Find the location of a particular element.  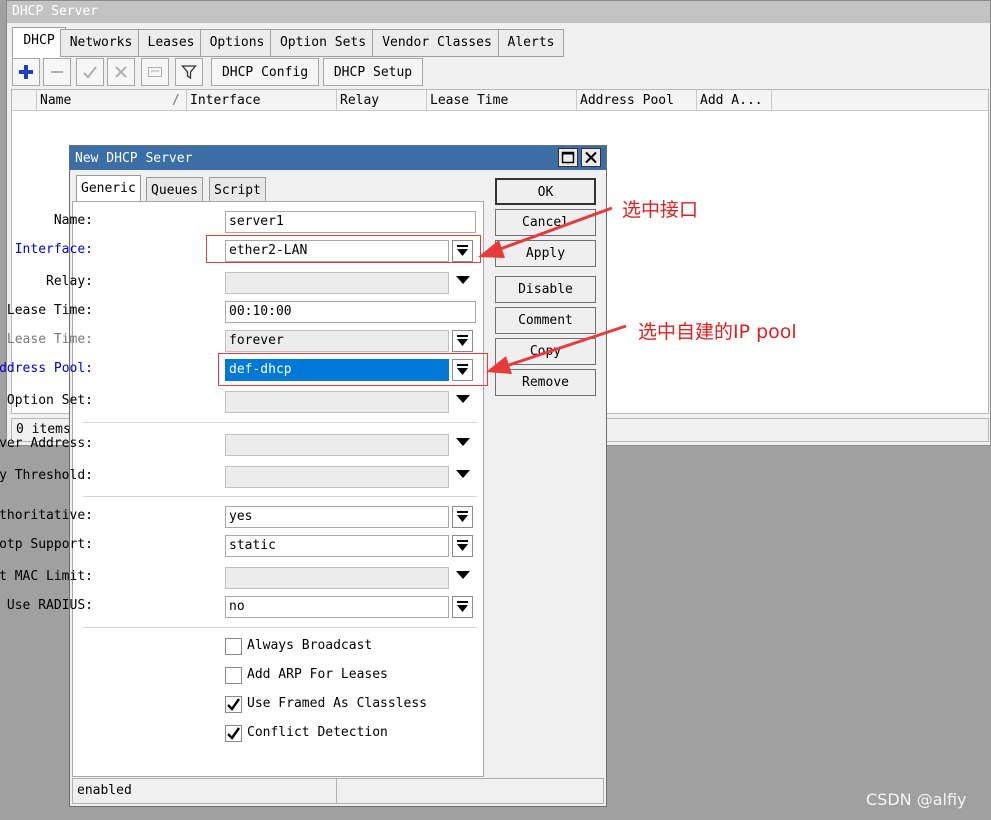

annotation-arrows is located at coordinates (552, 290).